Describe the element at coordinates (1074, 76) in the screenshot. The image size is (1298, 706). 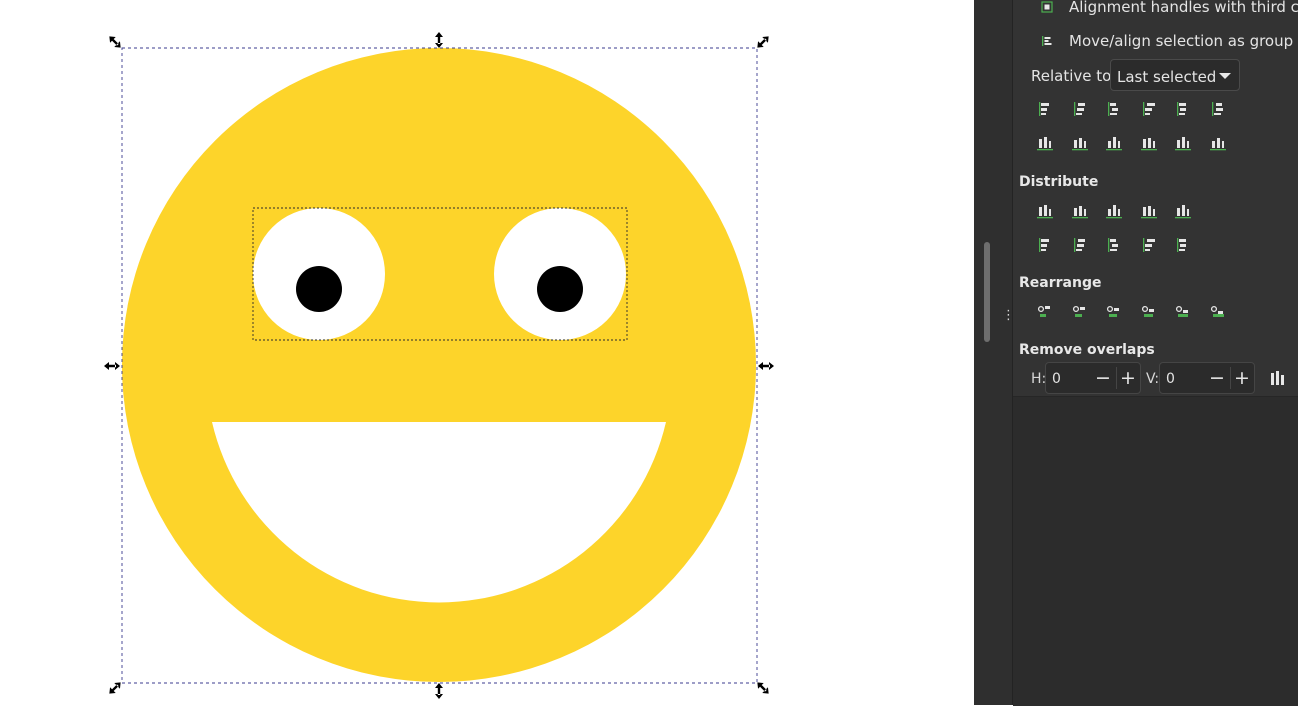
I see `relative-to-label: Relative to:` at that location.